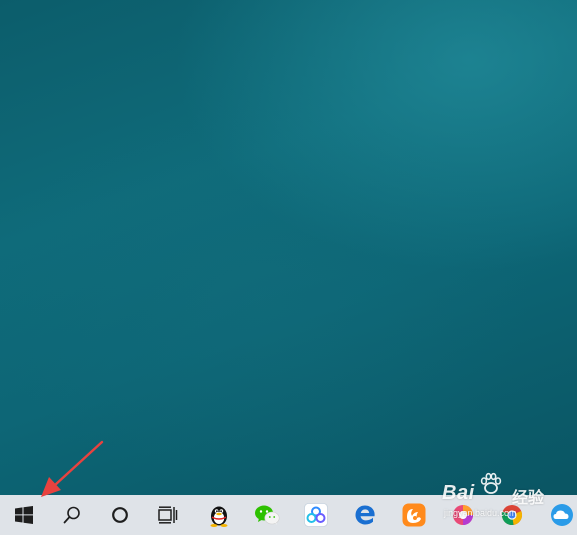 The image size is (577, 535). I want to click on chrome-app-button, so click(512, 515).